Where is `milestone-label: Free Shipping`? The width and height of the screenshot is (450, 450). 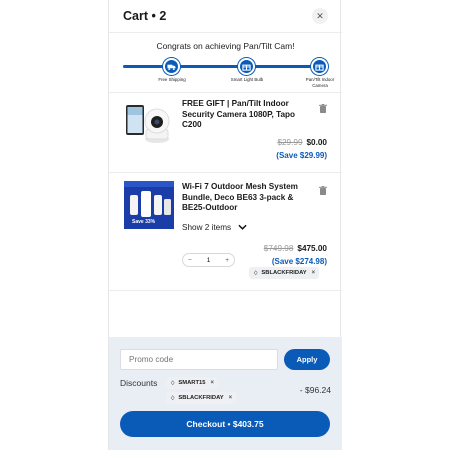 milestone-label: Free Shipping is located at coordinates (172, 79).